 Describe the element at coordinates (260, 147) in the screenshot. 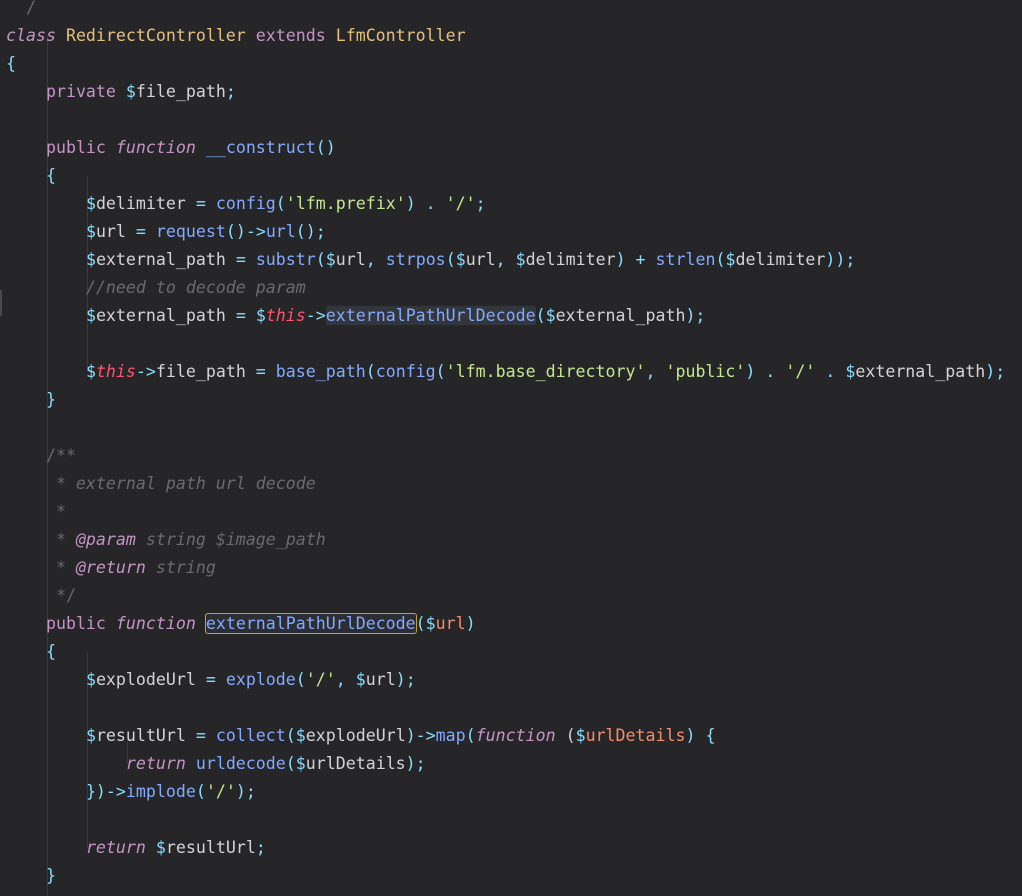

I see `code-token: __construct` at that location.